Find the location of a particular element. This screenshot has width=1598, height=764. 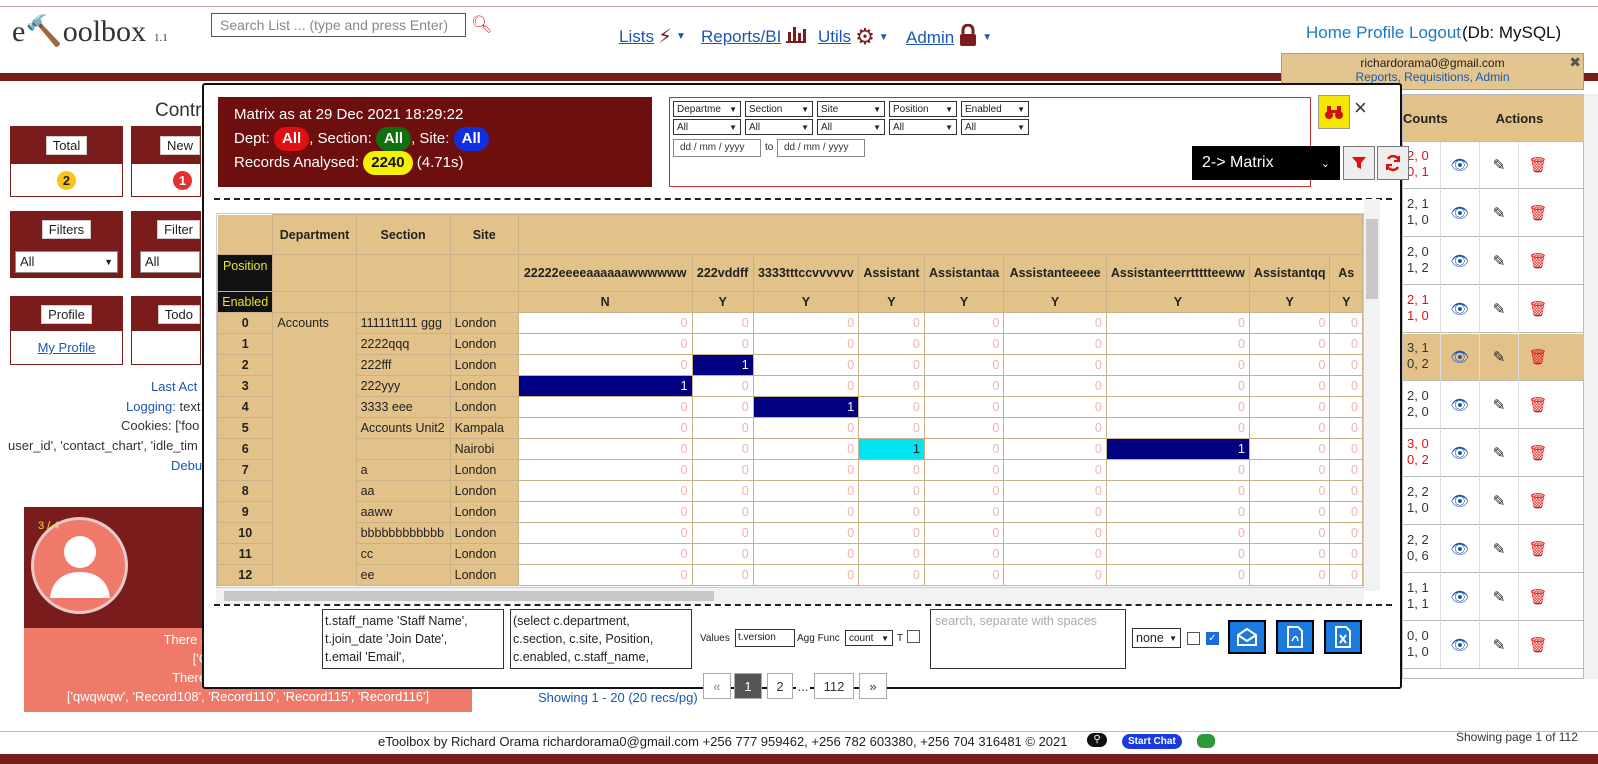

filter-header-select: Site ▼ is located at coordinates (851, 109).